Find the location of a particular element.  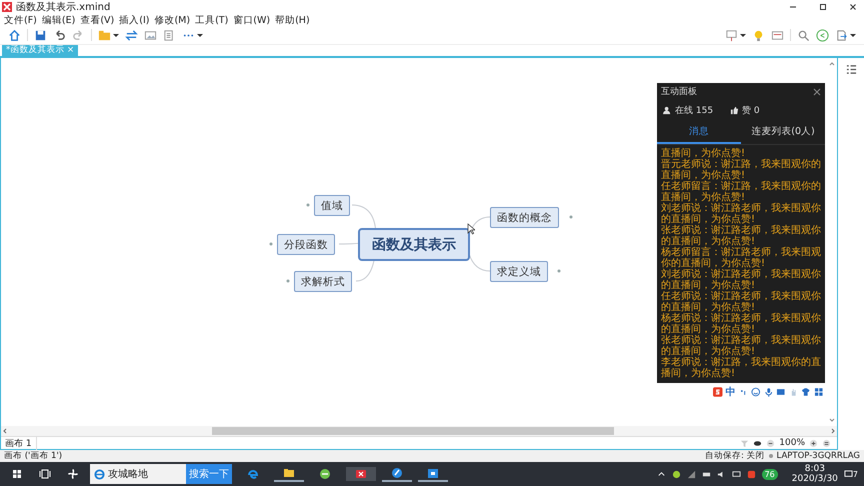

mouse-cursor-icon is located at coordinates (471, 229).